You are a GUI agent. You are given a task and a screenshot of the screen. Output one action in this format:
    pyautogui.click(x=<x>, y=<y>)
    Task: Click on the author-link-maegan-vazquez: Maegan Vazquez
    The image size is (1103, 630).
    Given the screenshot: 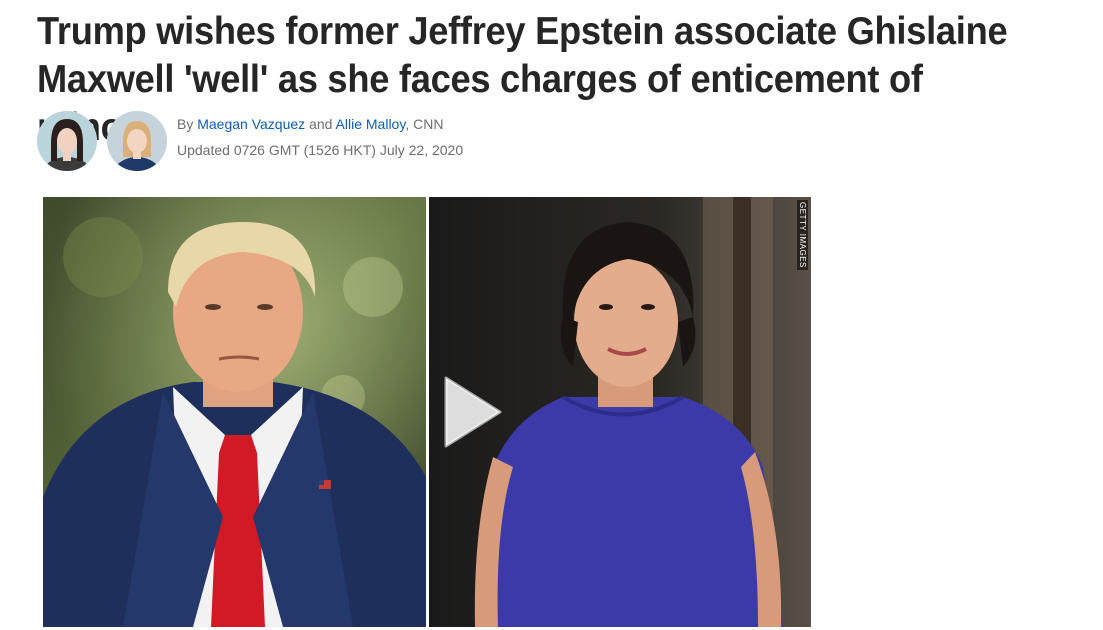 What is the action you would take?
    pyautogui.click(x=251, y=124)
    